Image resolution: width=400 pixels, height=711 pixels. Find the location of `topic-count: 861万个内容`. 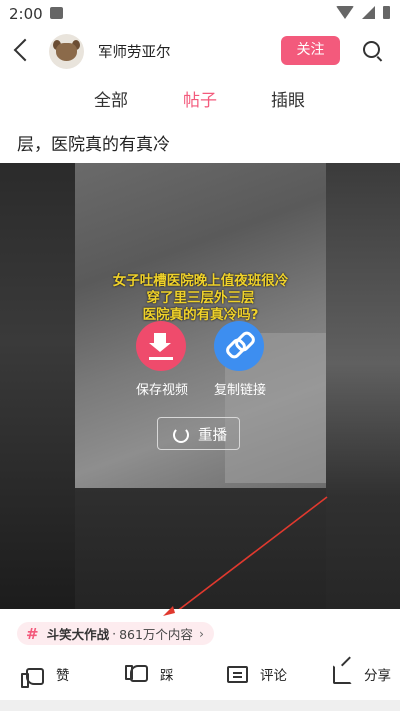

topic-count: 861万个内容 is located at coordinates (156, 634).